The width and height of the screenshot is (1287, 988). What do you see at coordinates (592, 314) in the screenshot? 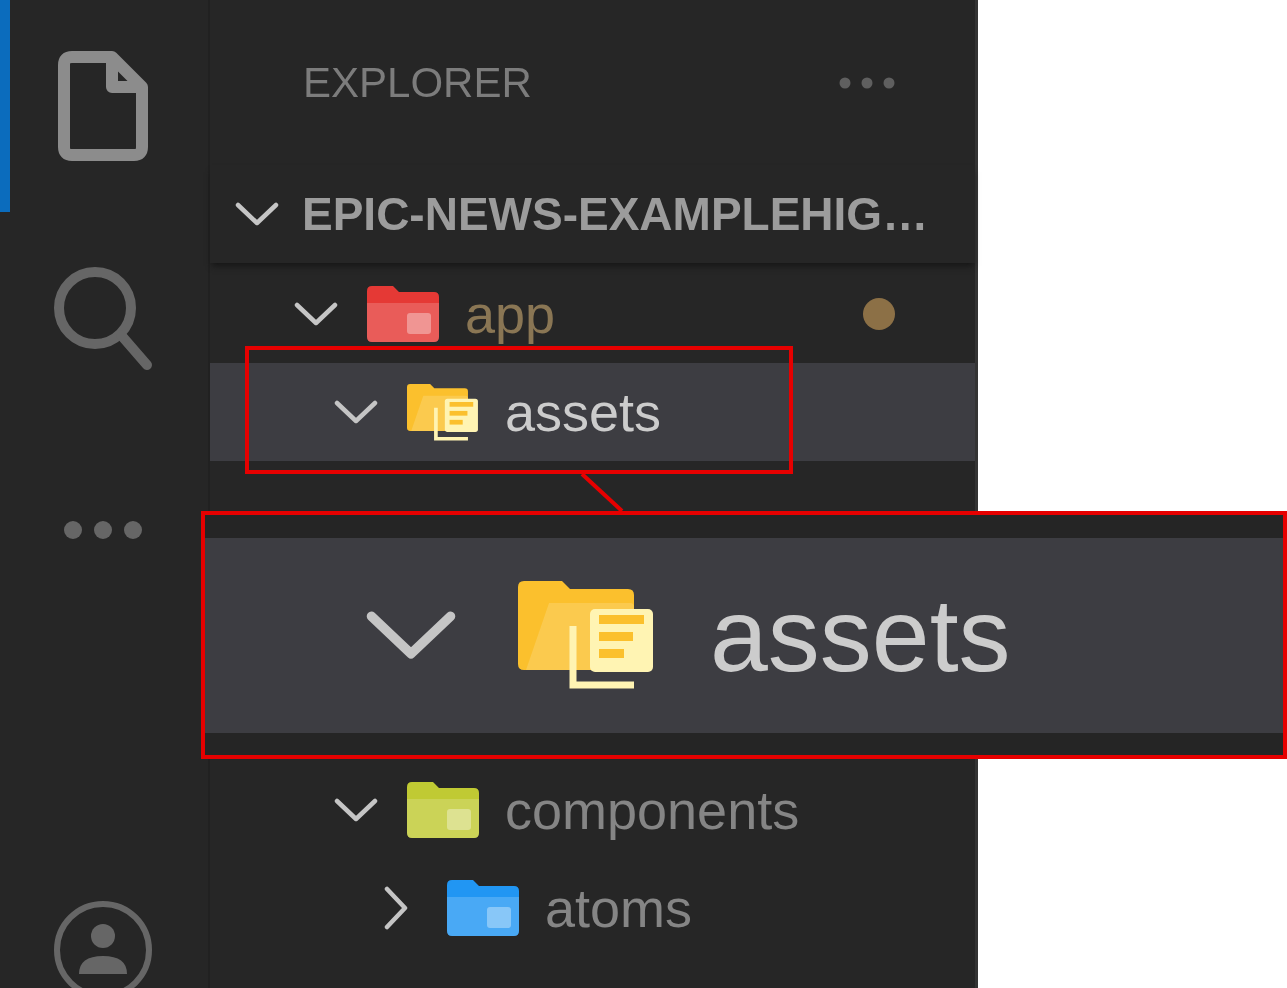
I see `tree-item: app` at bounding box center [592, 314].